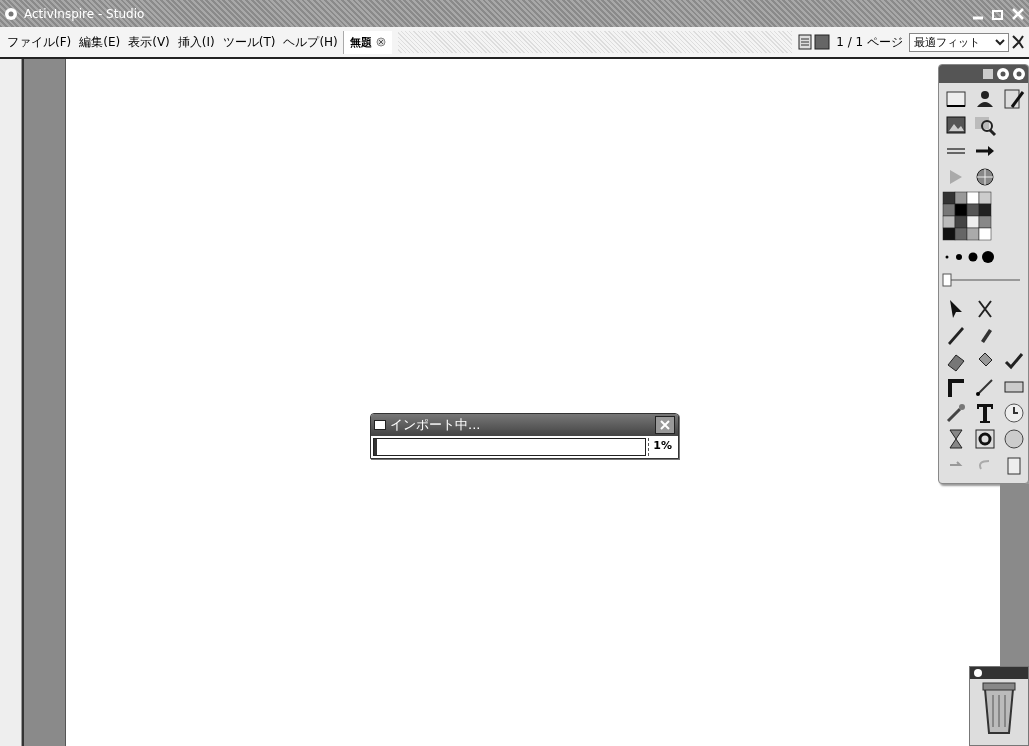 The width and height of the screenshot is (1029, 746). What do you see at coordinates (1014, 98) in the screenshot?
I see `pen-on-page-icon` at bounding box center [1014, 98].